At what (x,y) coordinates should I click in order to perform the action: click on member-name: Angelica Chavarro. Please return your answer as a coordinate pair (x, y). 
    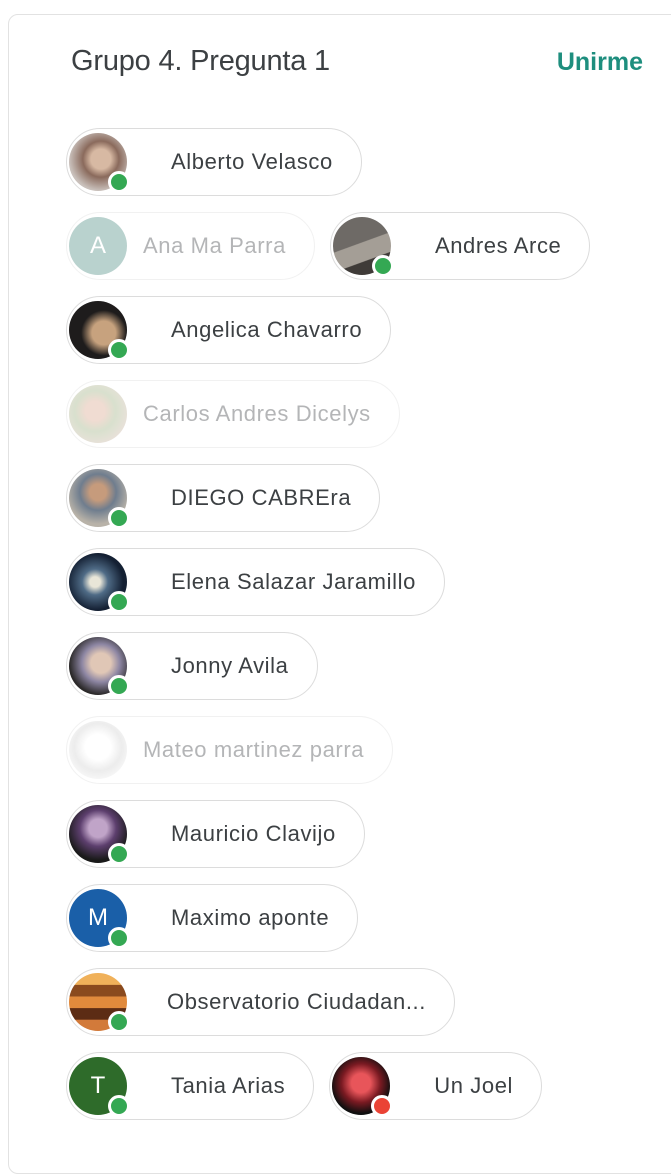
    Looking at the image, I should click on (267, 329).